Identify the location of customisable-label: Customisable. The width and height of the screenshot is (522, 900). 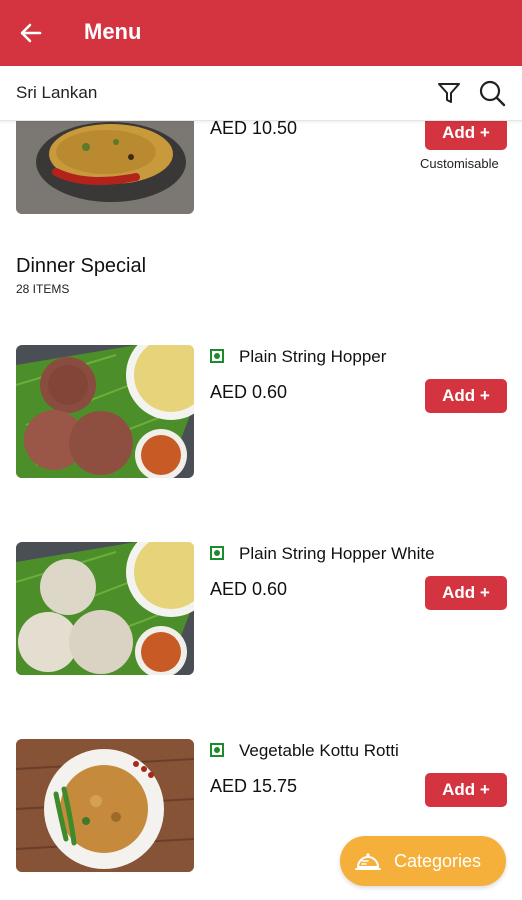
(459, 163).